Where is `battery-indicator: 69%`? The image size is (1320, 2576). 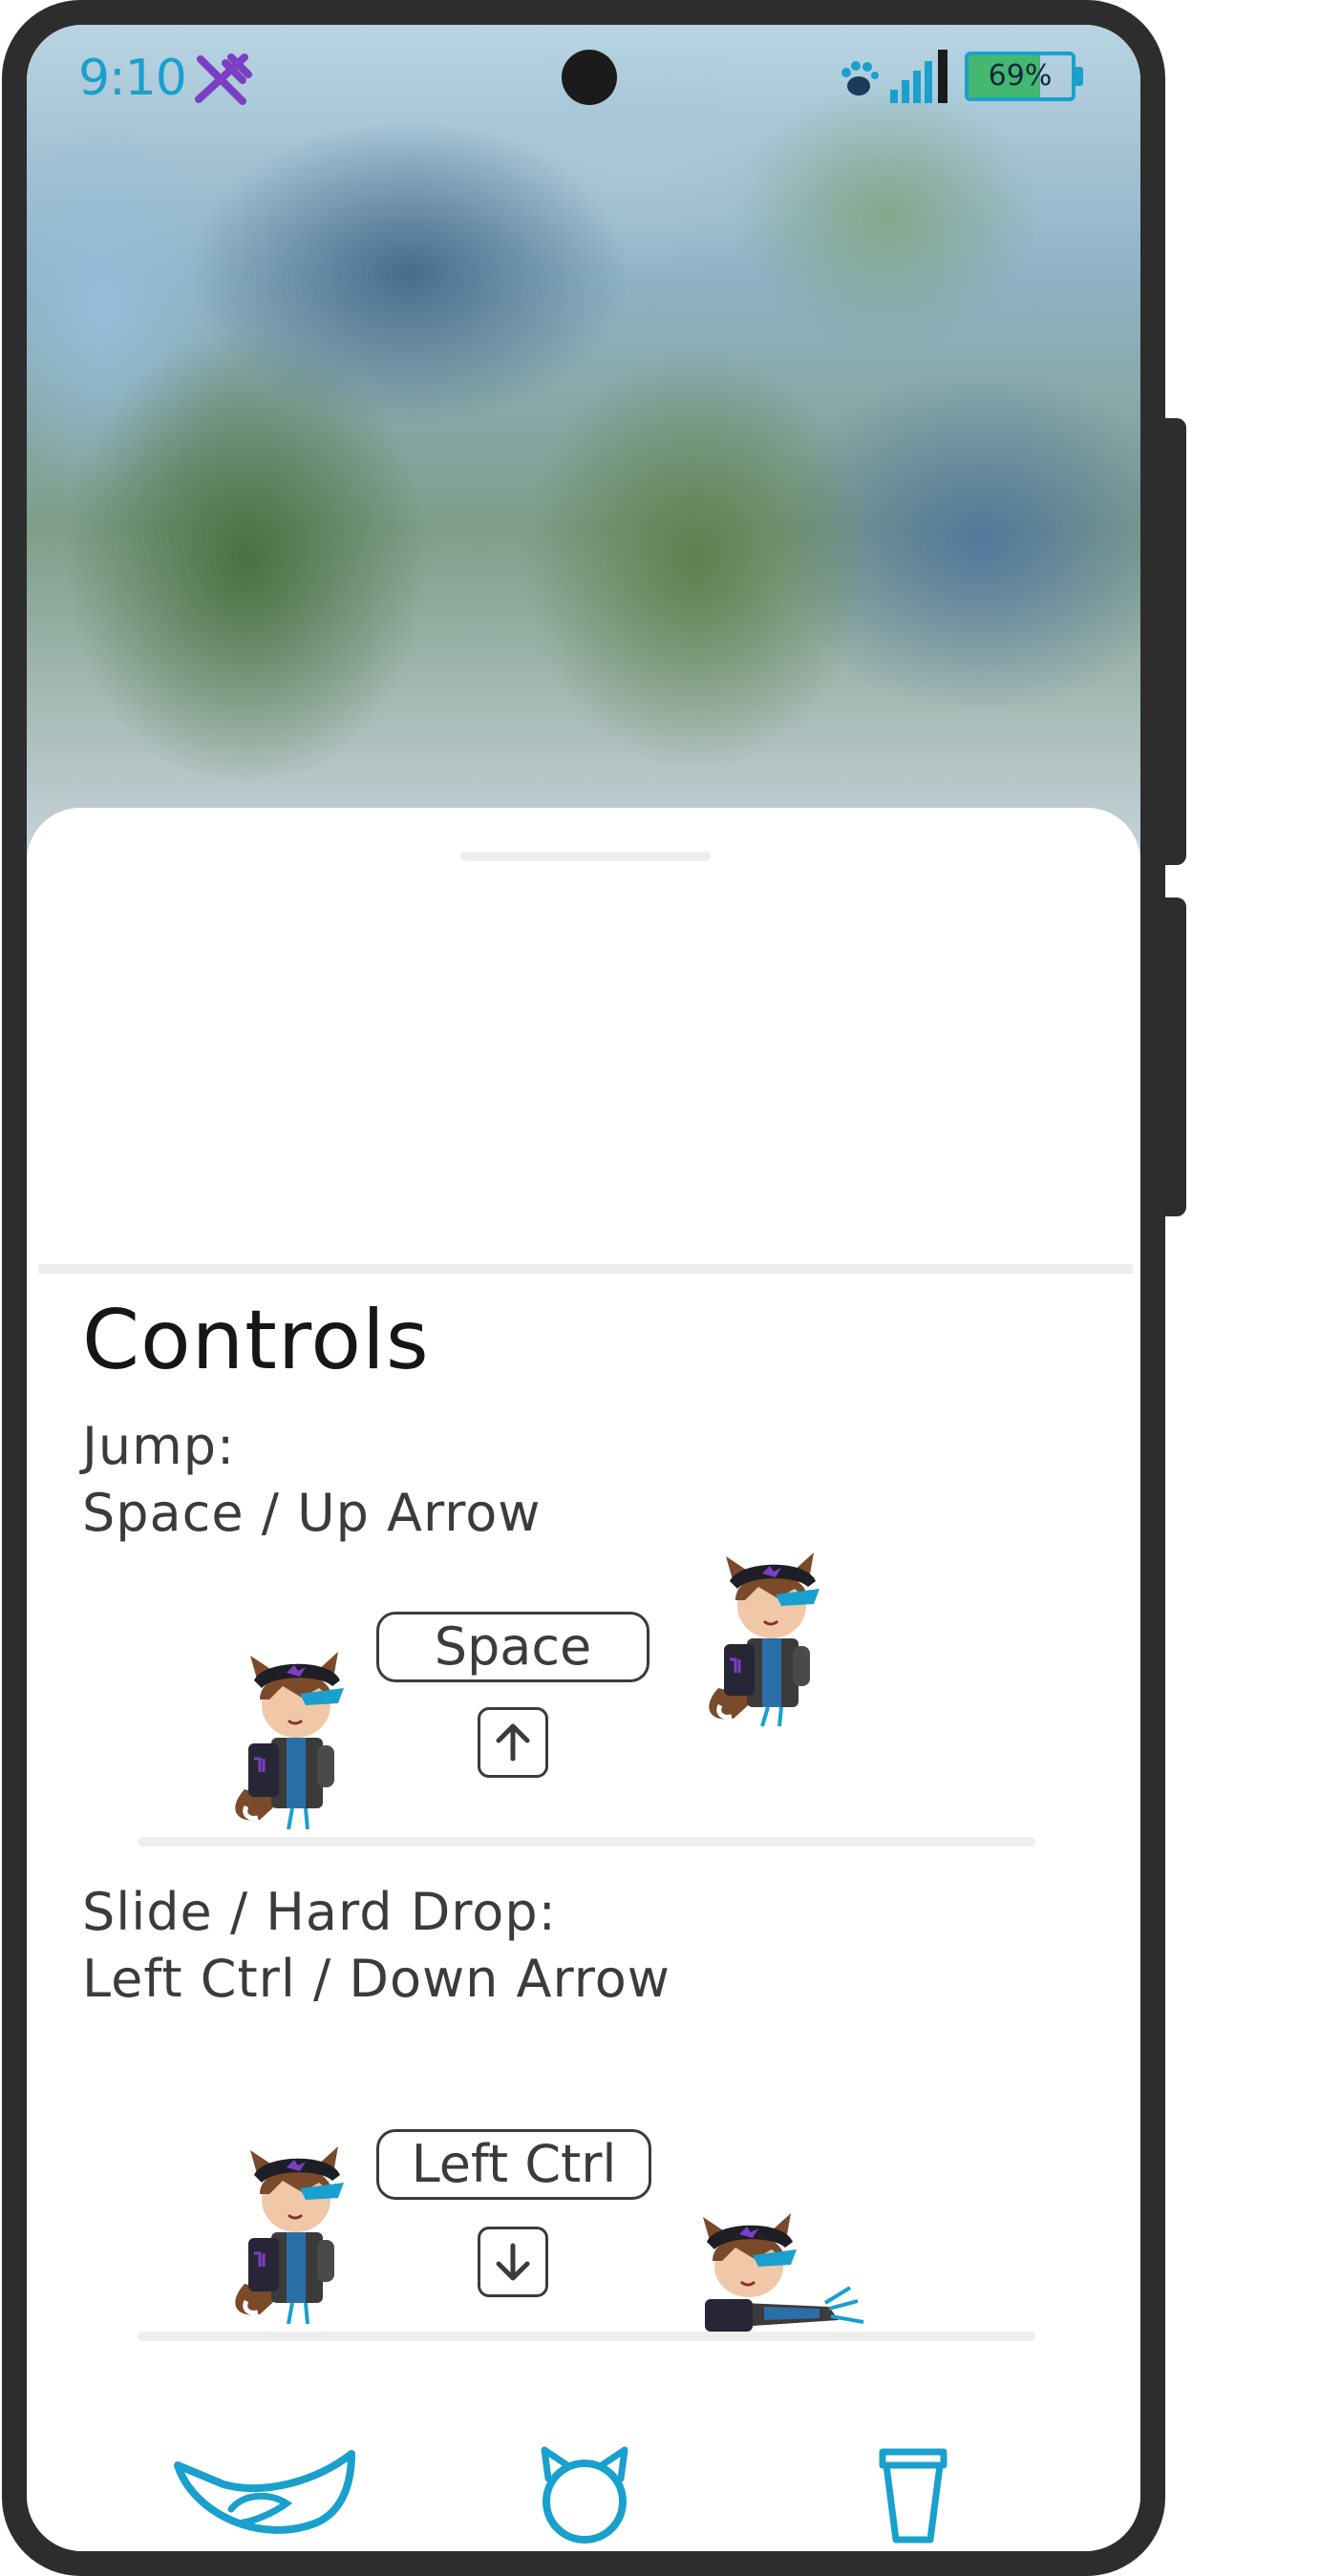
battery-indicator: 69% is located at coordinates (1020, 76).